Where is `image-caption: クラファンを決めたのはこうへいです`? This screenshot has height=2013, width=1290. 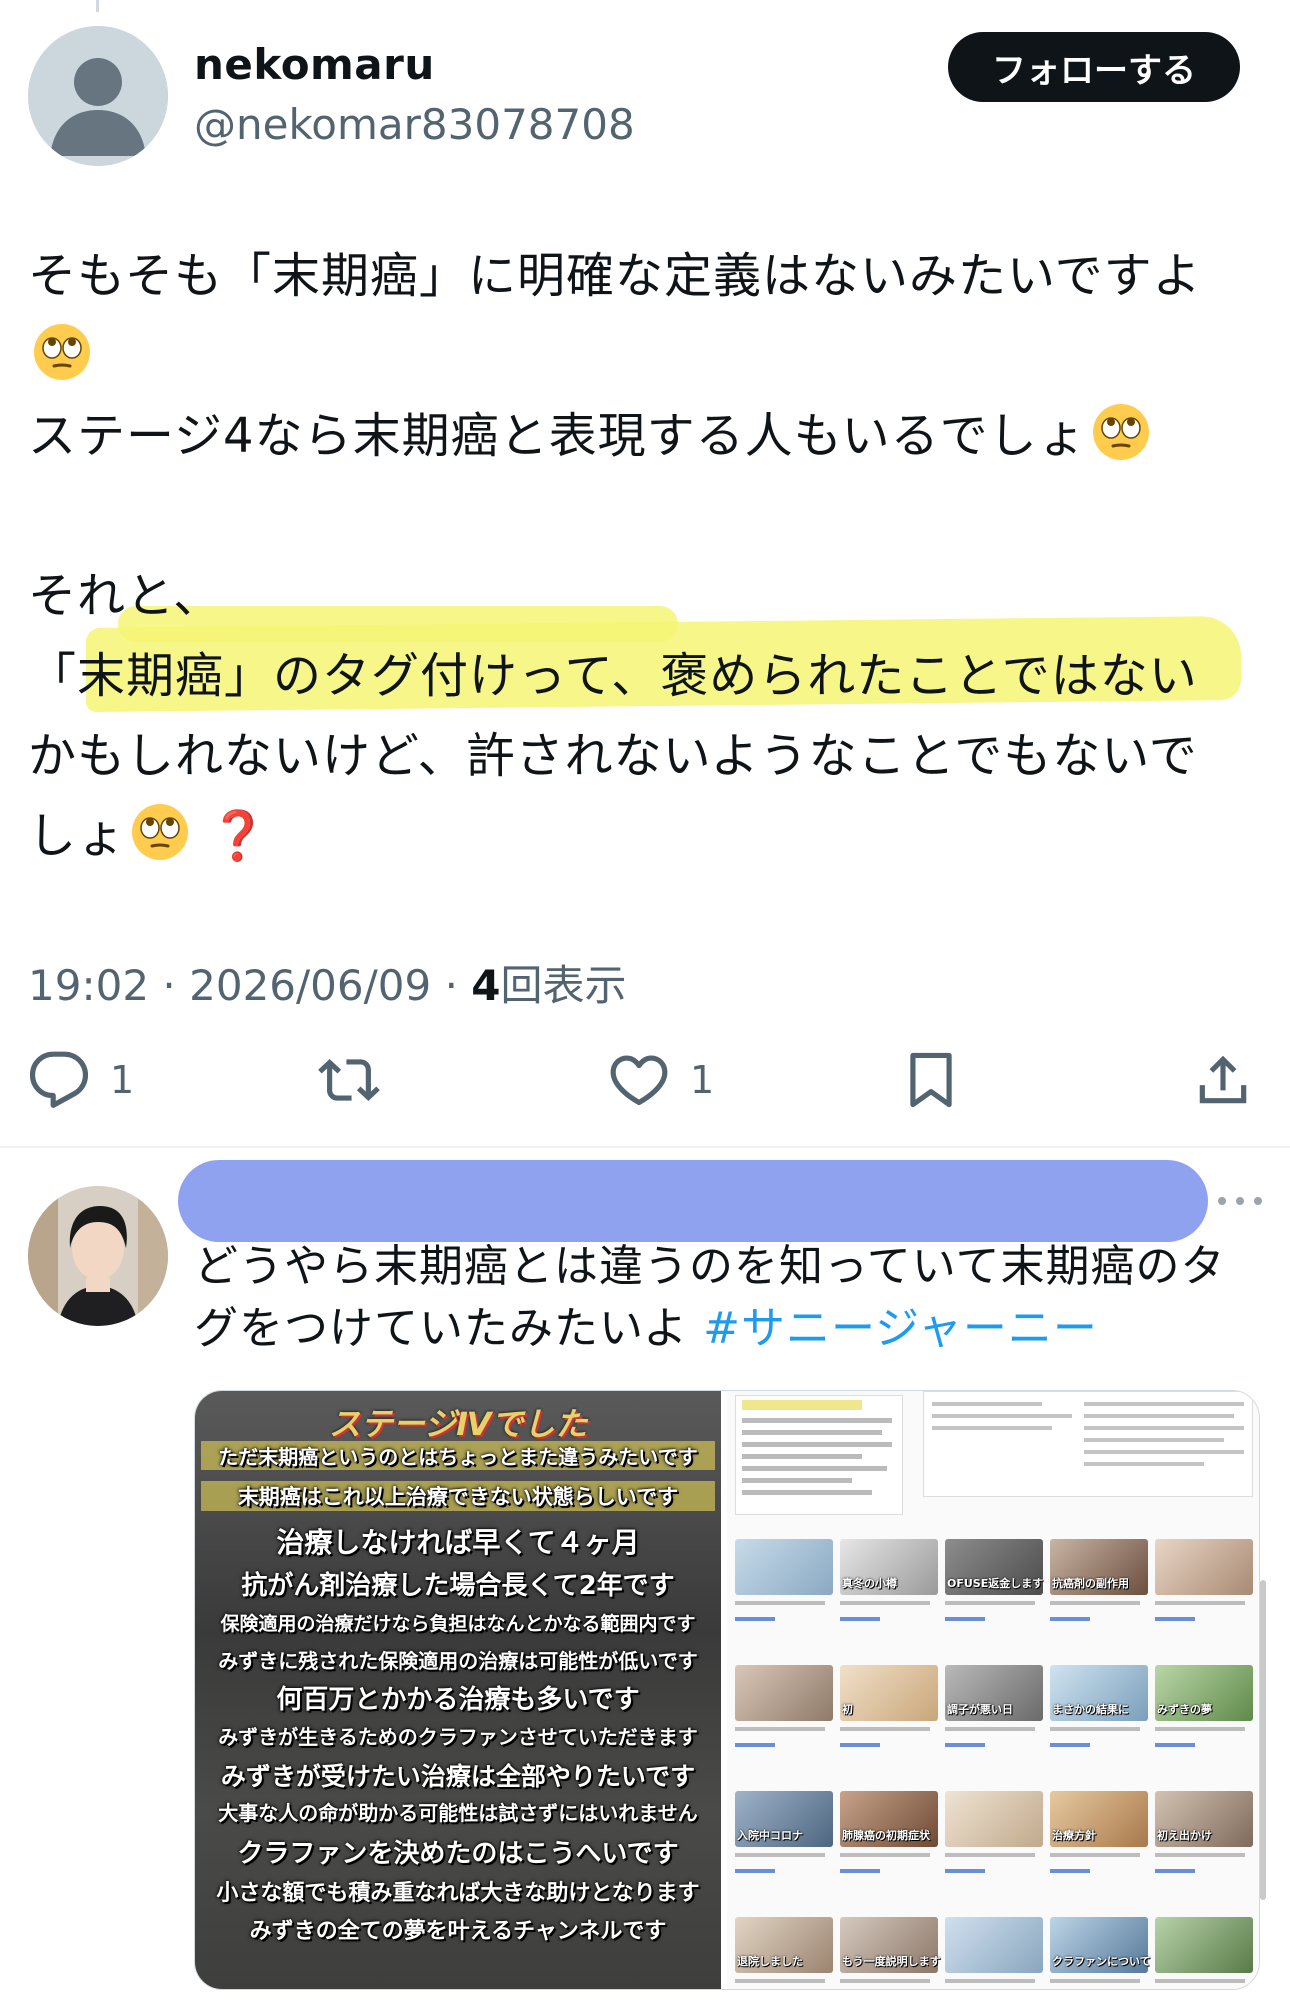
image-caption: クラファンを決めたのはこうへいです is located at coordinates (458, 1854).